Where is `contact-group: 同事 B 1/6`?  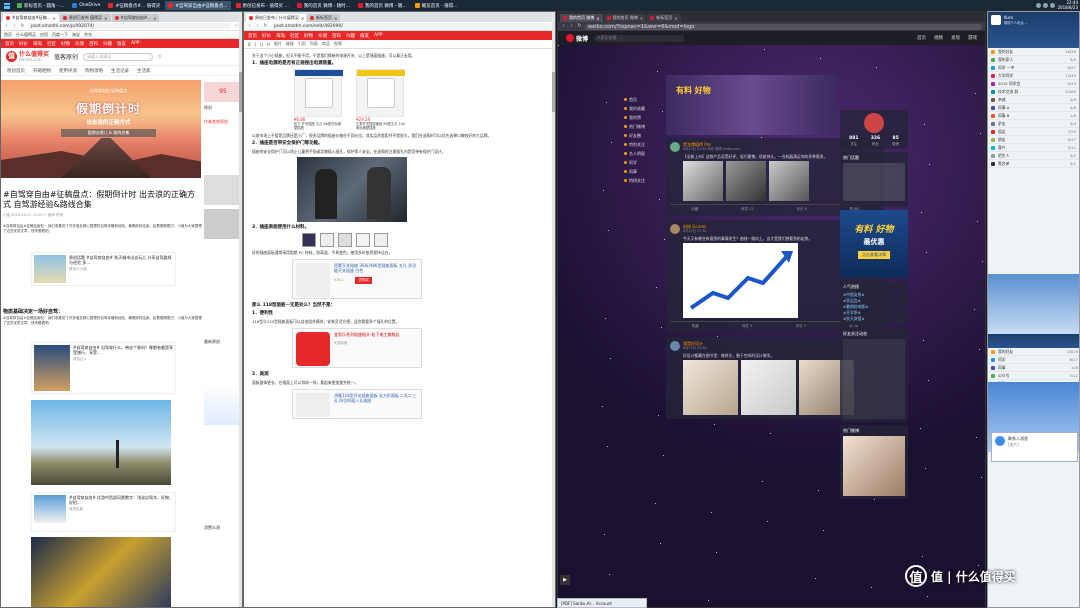 contact-group: 同事 B 1/6 is located at coordinates (1033, 116).